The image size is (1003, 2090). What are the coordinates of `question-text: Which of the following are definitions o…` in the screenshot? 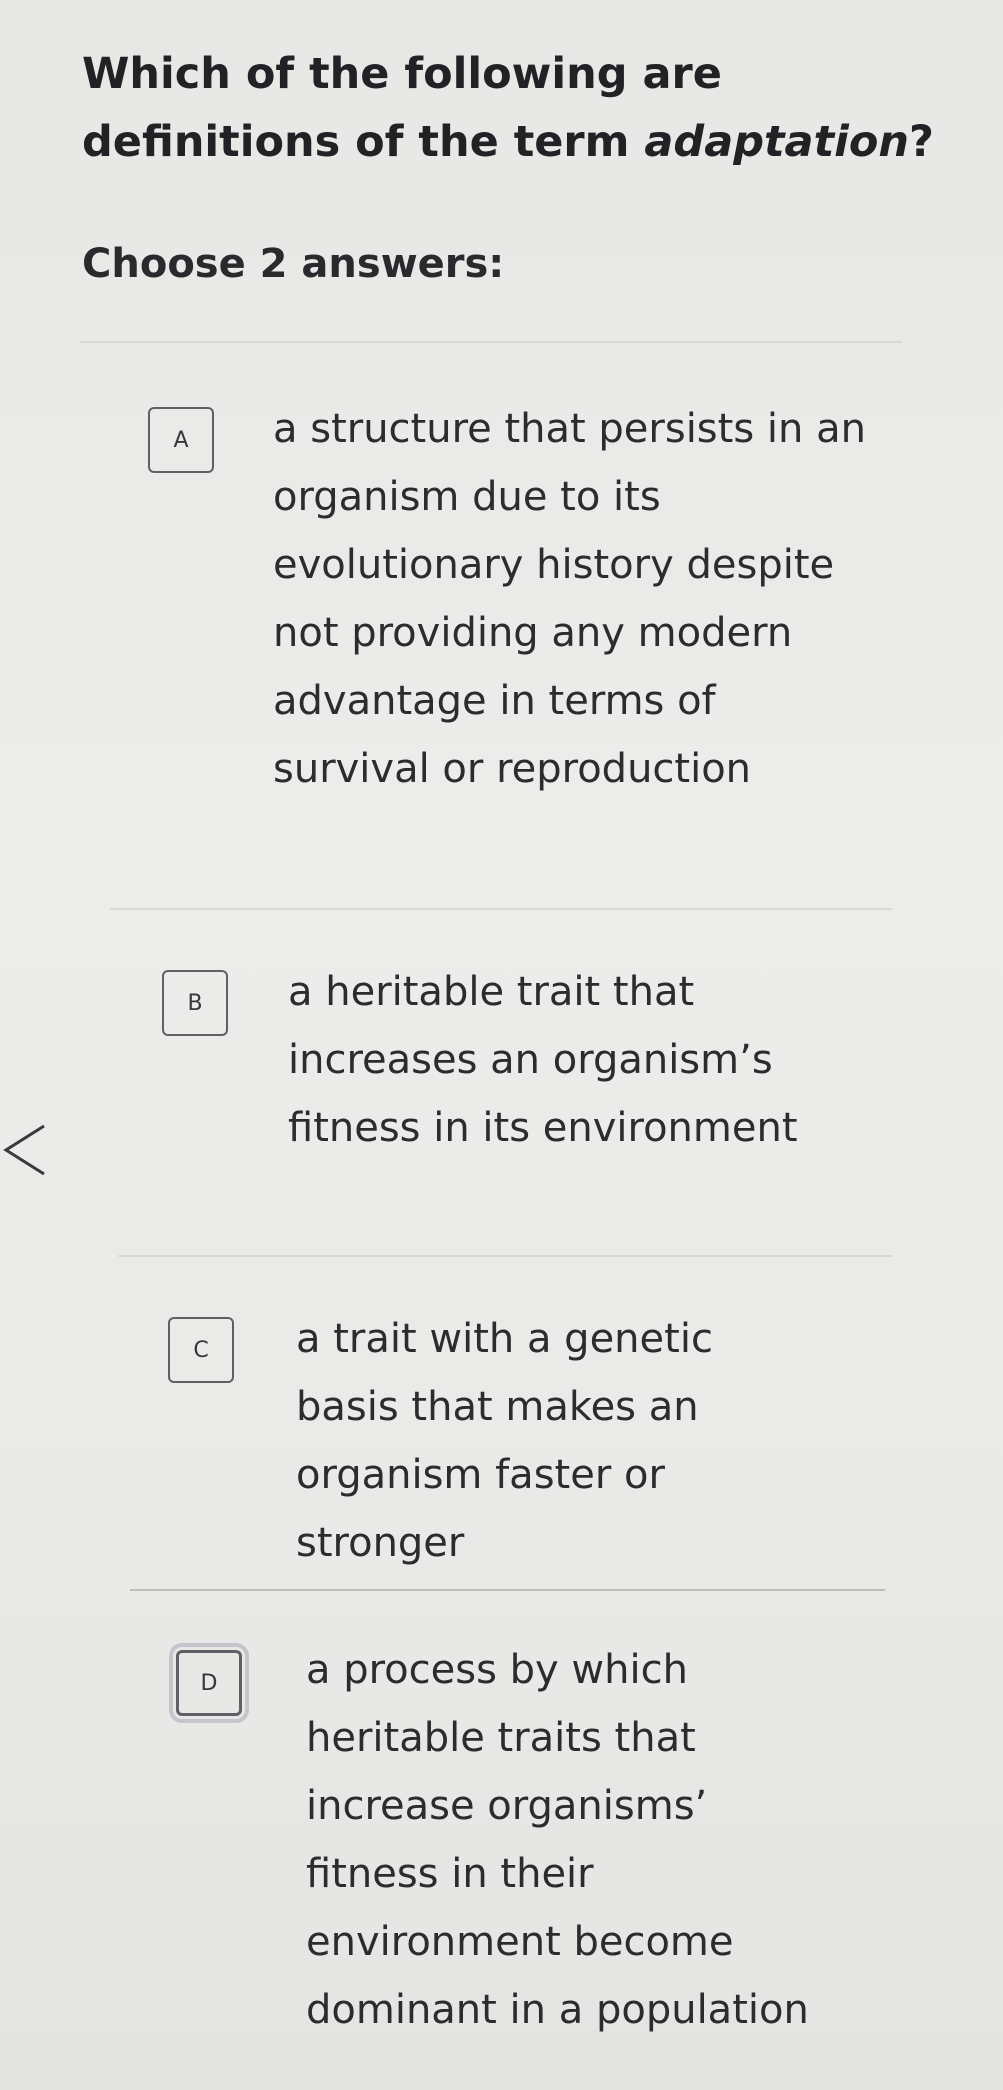 It's located at (517, 108).